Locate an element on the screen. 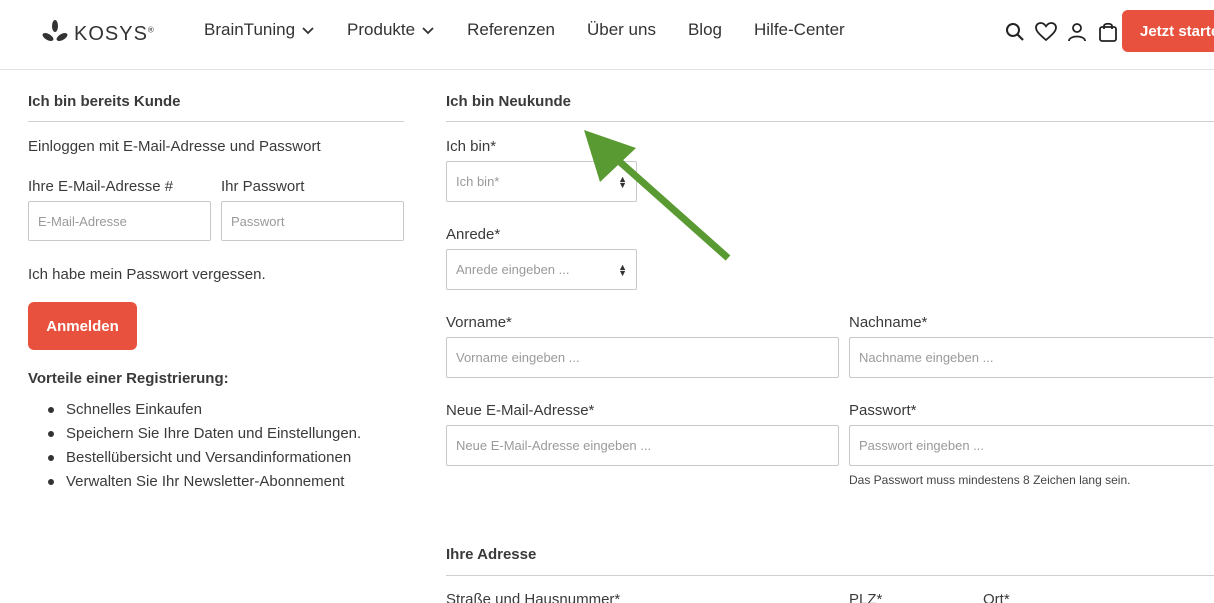  customer-type-label: Ich bin* is located at coordinates (471, 146).